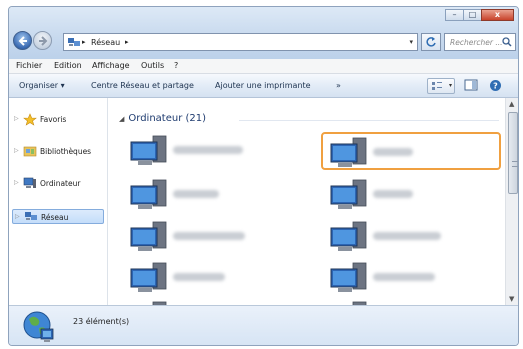 This screenshot has height=349, width=523. What do you see at coordinates (369, 120) in the screenshot?
I see `group-divider` at bounding box center [369, 120].